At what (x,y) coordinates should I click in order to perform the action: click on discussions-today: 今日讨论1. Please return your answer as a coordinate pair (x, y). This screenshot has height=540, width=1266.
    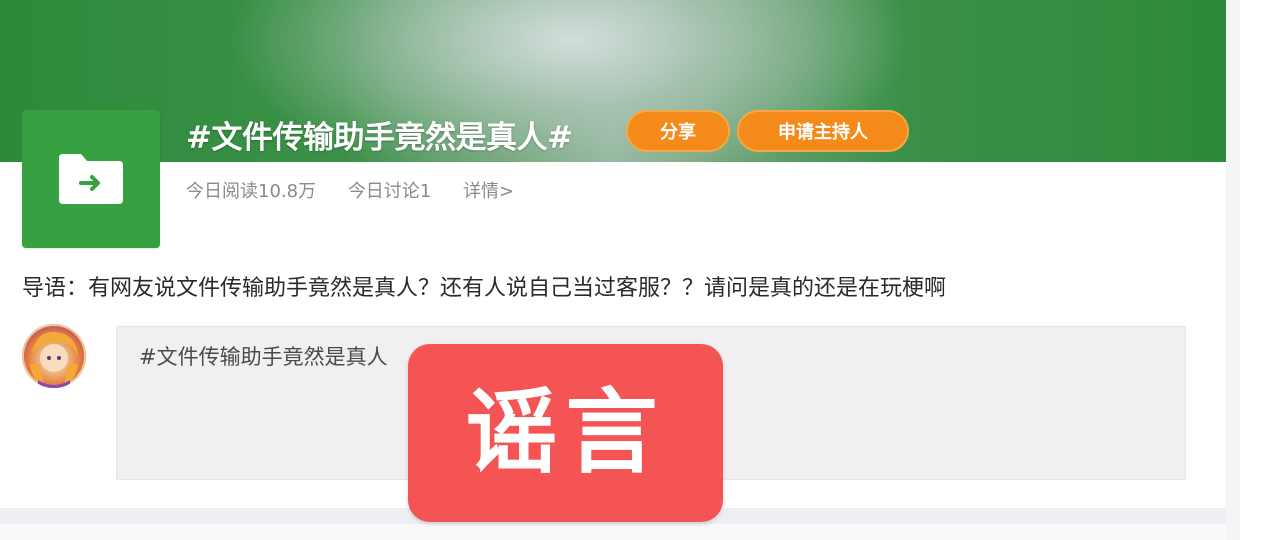
    Looking at the image, I should click on (389, 191).